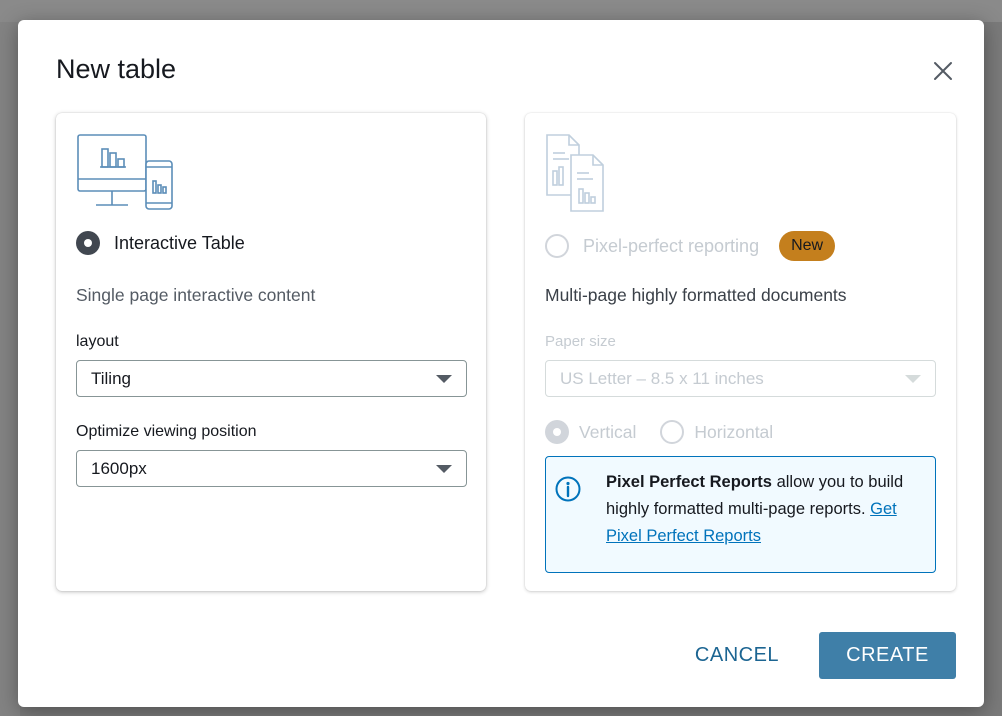 The image size is (1002, 716). I want to click on pixel-perfect-option: Pixel-perfect reporting New, so click(690, 246).